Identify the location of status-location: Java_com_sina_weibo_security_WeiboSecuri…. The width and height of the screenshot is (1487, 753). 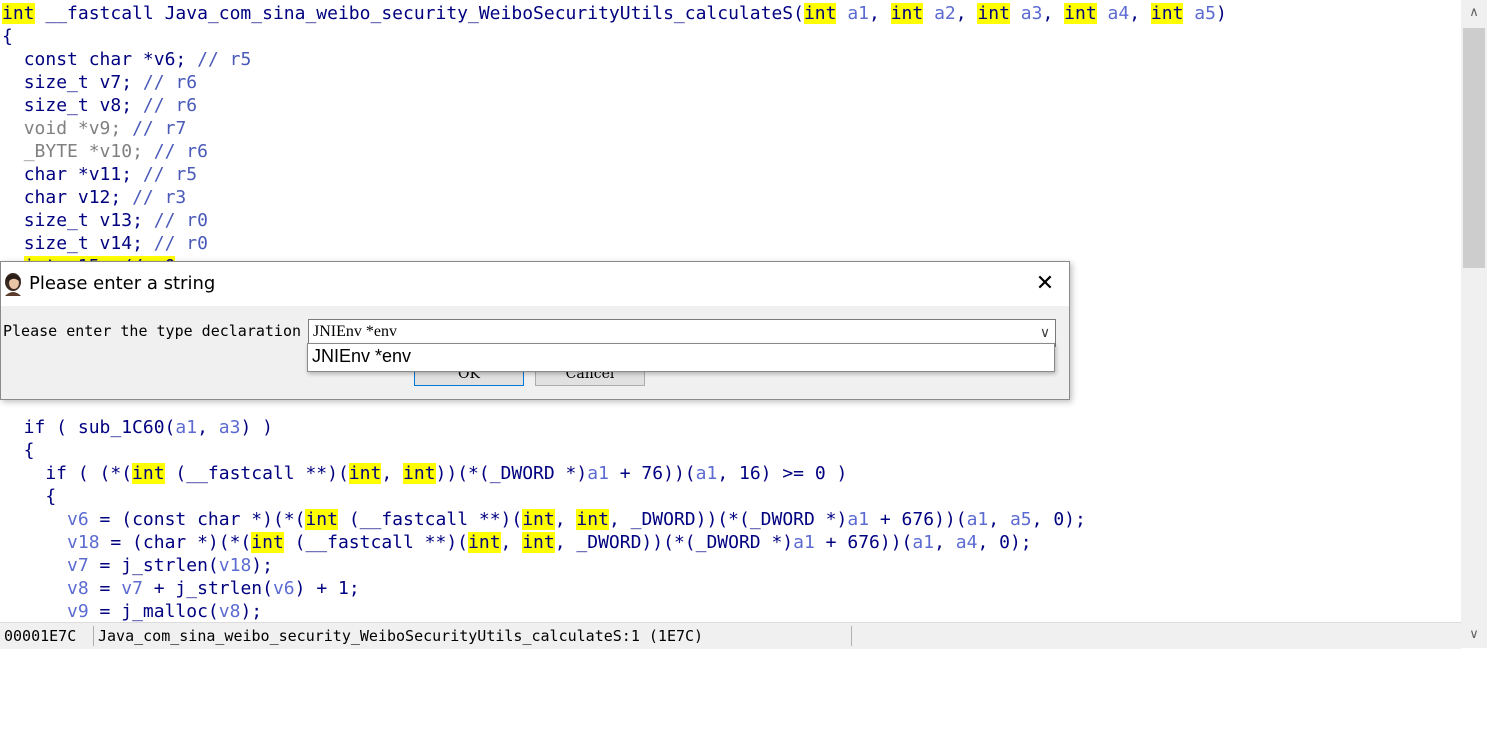
(401, 636).